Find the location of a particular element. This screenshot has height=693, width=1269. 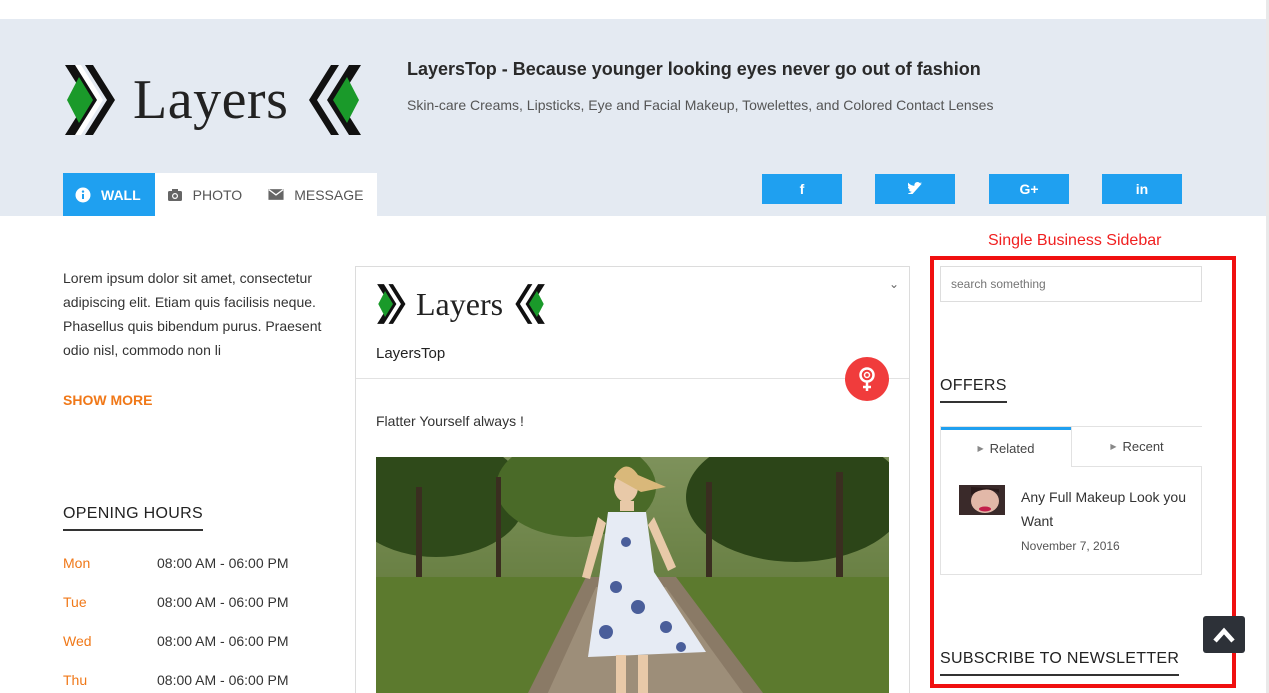

profile-tabs: WALL PHOTO MESSAGE is located at coordinates (220, 194).